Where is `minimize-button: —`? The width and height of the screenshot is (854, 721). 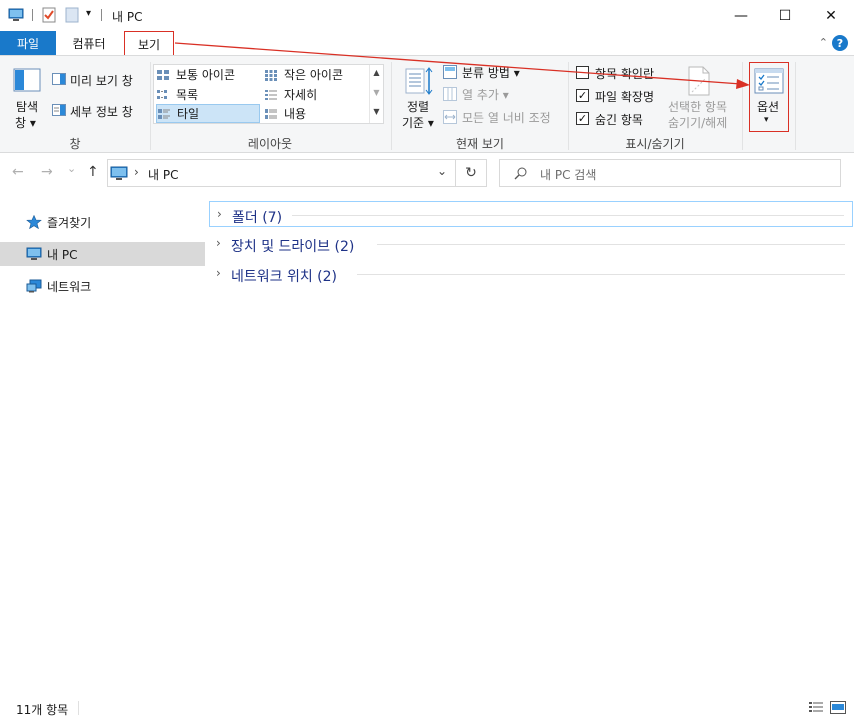 minimize-button: — is located at coordinates (741, 15).